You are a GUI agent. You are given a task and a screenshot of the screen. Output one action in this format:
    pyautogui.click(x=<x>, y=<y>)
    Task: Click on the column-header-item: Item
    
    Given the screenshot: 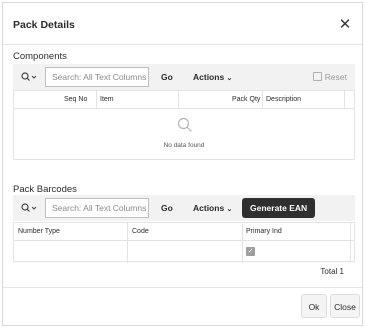 What is the action you would take?
    pyautogui.click(x=140, y=100)
    